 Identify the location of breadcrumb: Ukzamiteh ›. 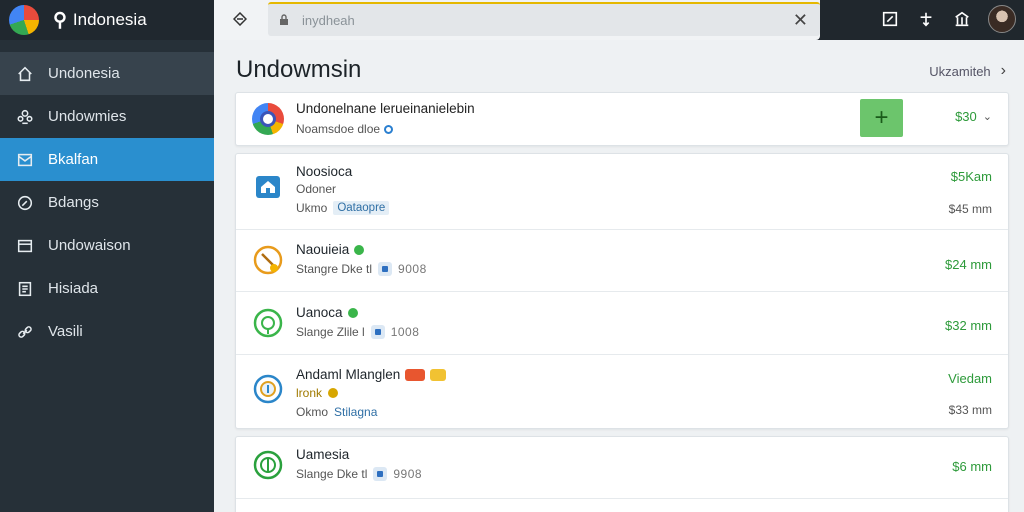
(967, 71).